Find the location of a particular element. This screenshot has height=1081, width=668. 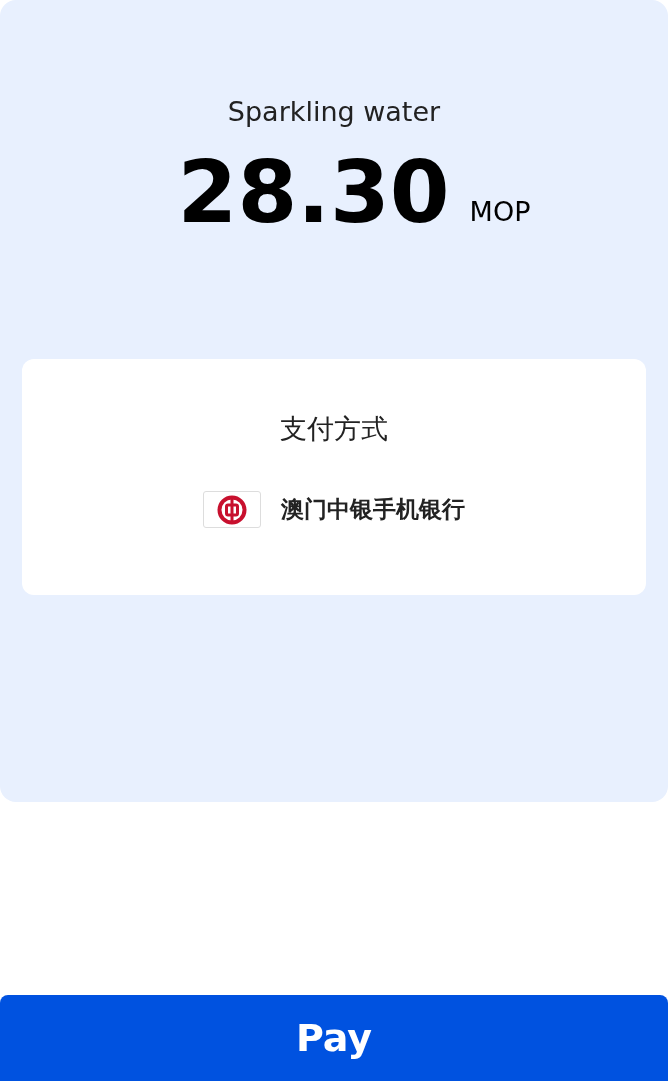

payment-title: 支付方式 is located at coordinates (334, 428).